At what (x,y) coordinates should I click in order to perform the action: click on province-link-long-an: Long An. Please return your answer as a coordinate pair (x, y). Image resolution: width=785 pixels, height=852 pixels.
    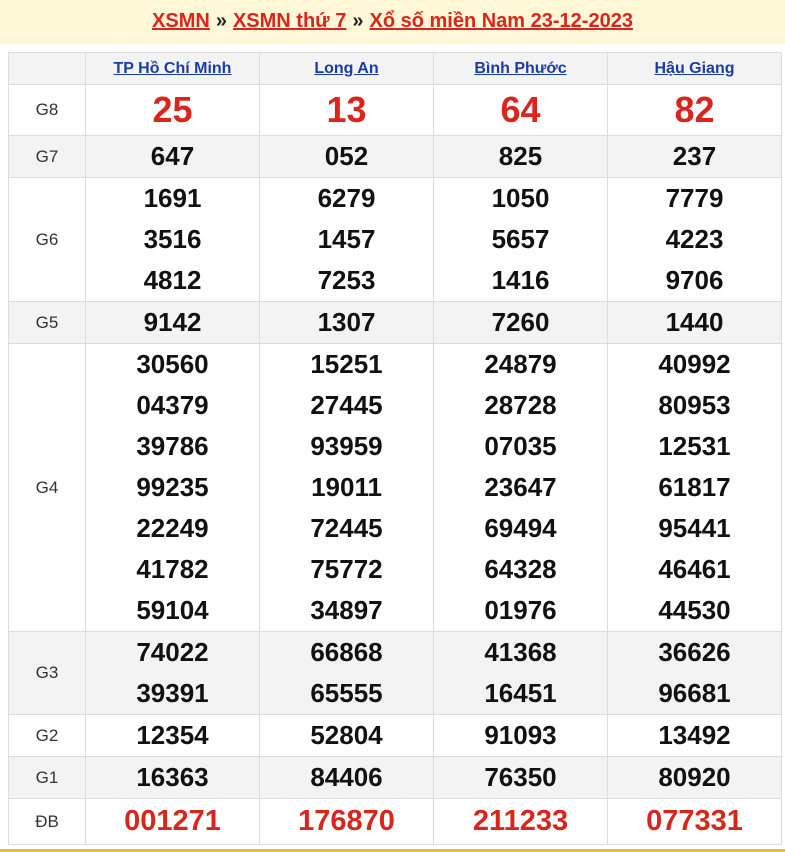
    Looking at the image, I should click on (346, 68).